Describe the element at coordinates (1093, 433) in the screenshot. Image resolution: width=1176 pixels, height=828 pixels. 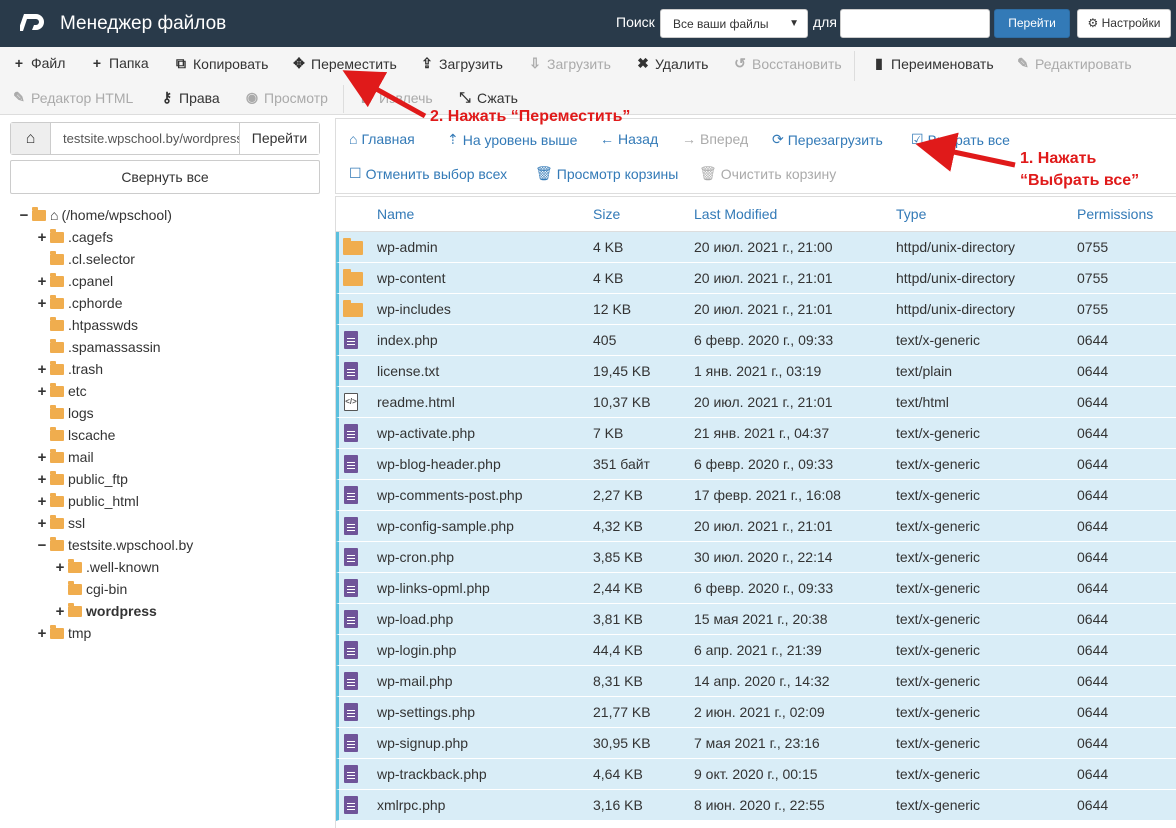
I see `cell-permissions: 0644` at that location.